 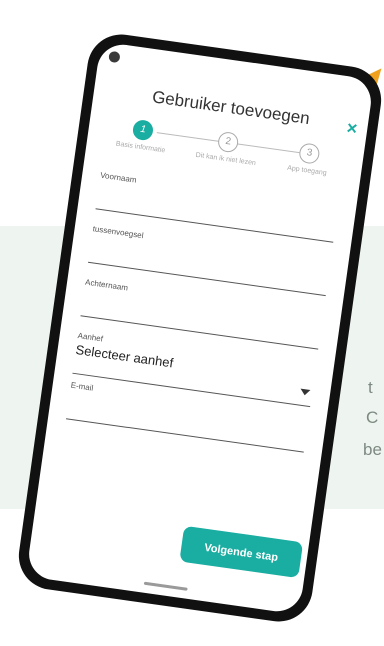 I want to click on background-text-3: be, so click(x=372, y=449).